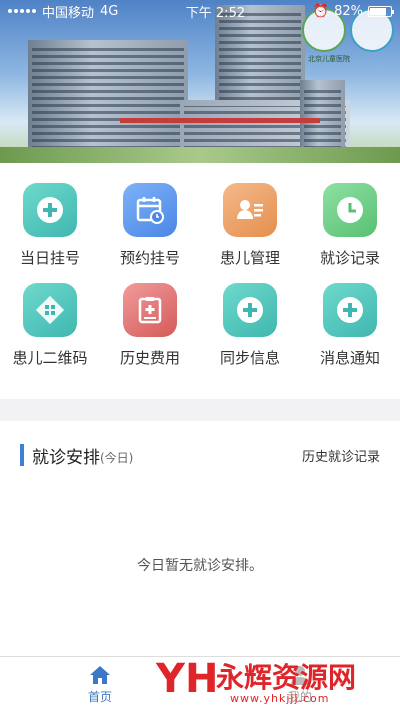 Image resolution: width=400 pixels, height=710 pixels. Describe the element at coordinates (149, 258) in the screenshot. I see `menu-label: 预约挂号` at that location.